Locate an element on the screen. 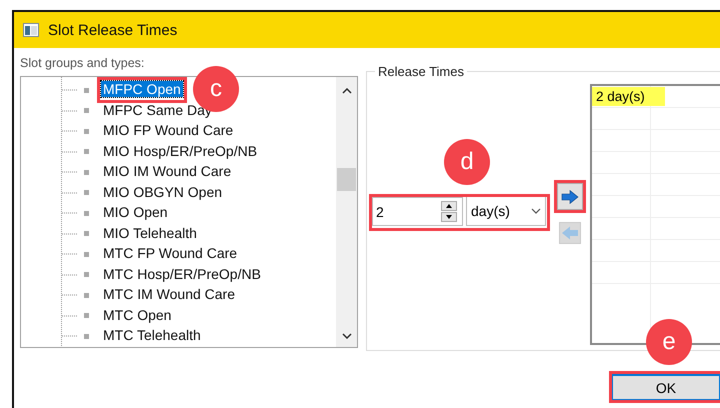  tree-item: MFPC Open is located at coordinates (142, 89).